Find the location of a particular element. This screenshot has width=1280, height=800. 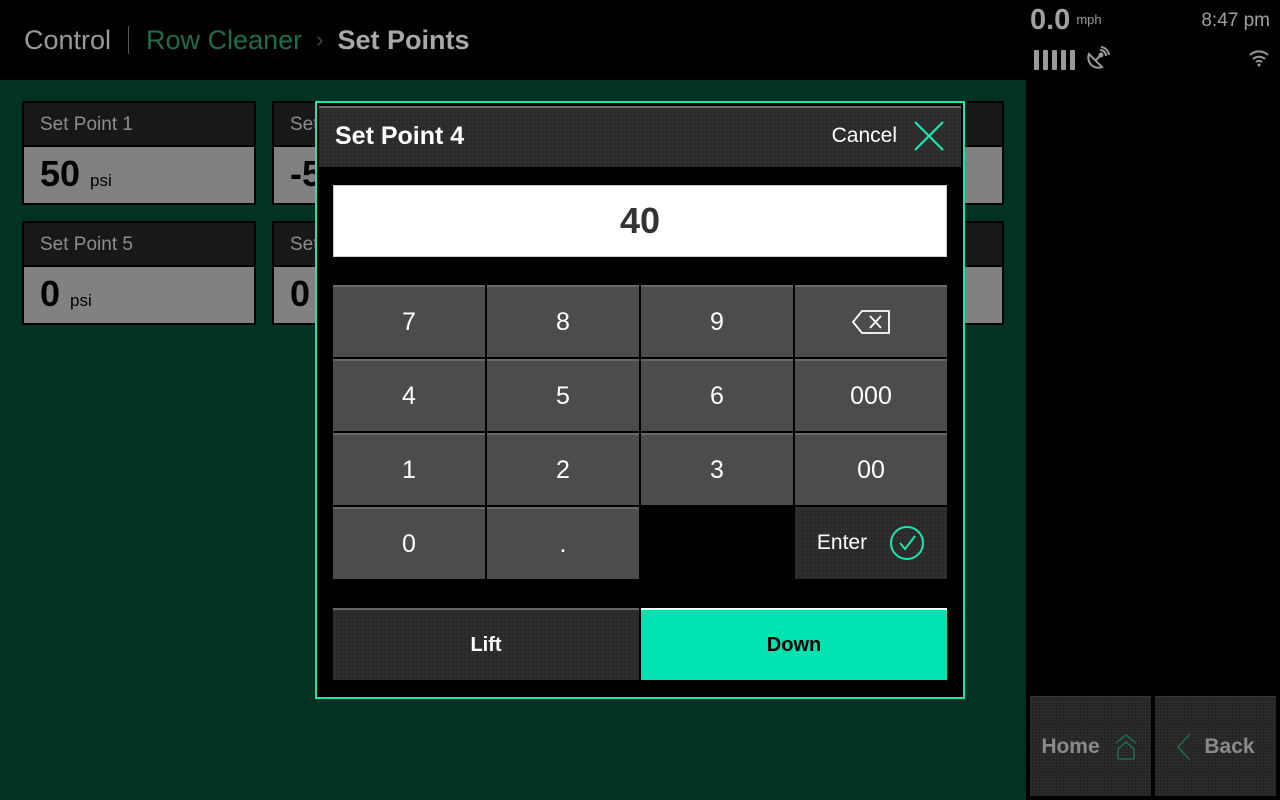

dialog-header: Set Point 4 Cancel is located at coordinates (640, 136).